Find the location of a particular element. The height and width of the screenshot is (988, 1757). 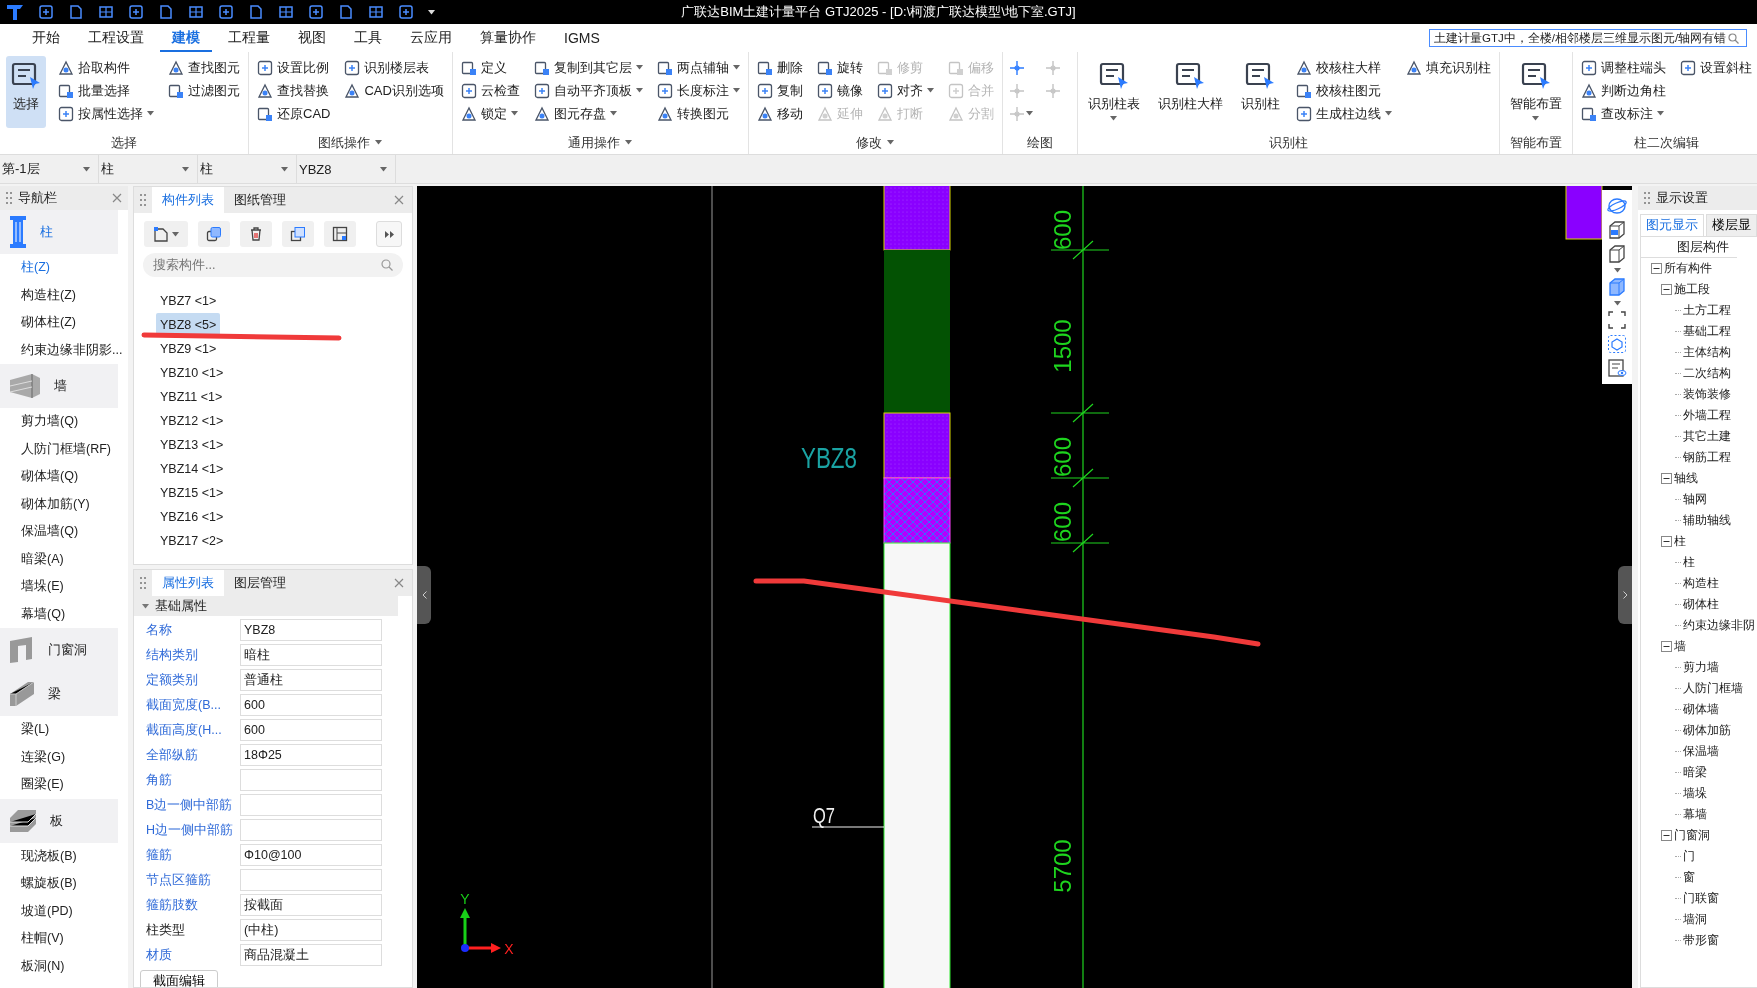

ribbon-button: 复制到其它层 is located at coordinates (588, 67).